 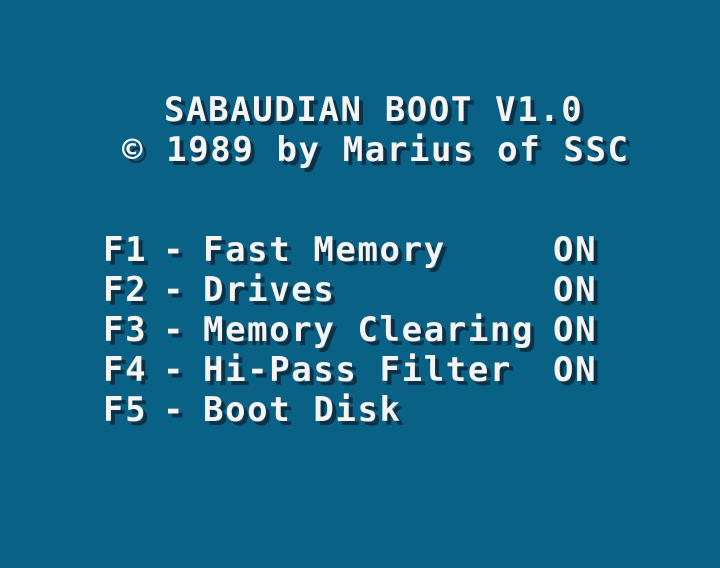 I want to click on menu-item-memory-clearing: F3 - Memory Clearing ON, so click(x=363, y=330).